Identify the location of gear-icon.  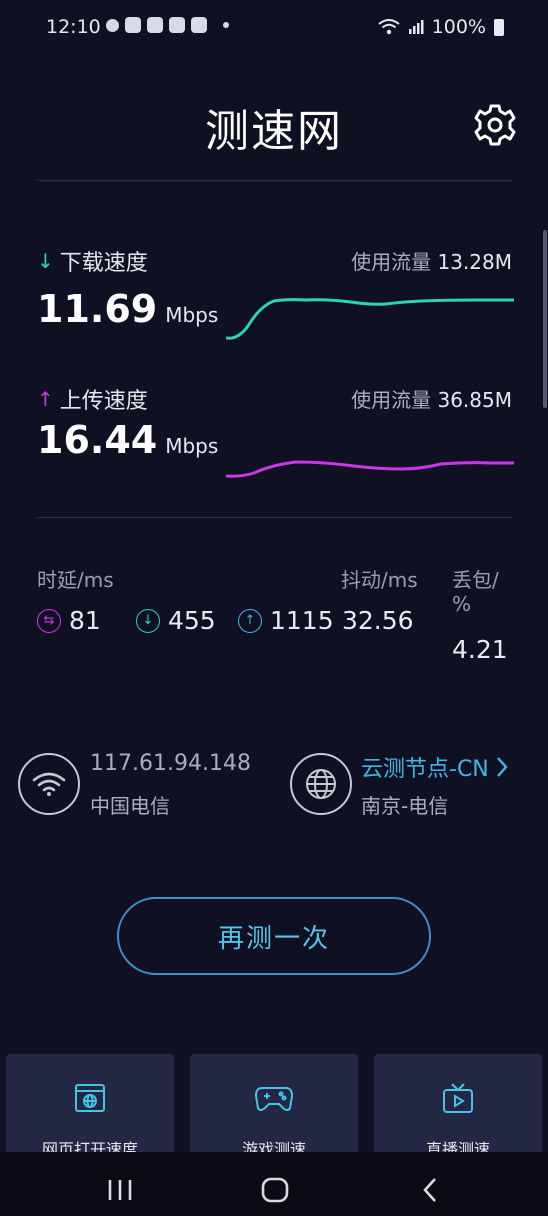
(495, 125).